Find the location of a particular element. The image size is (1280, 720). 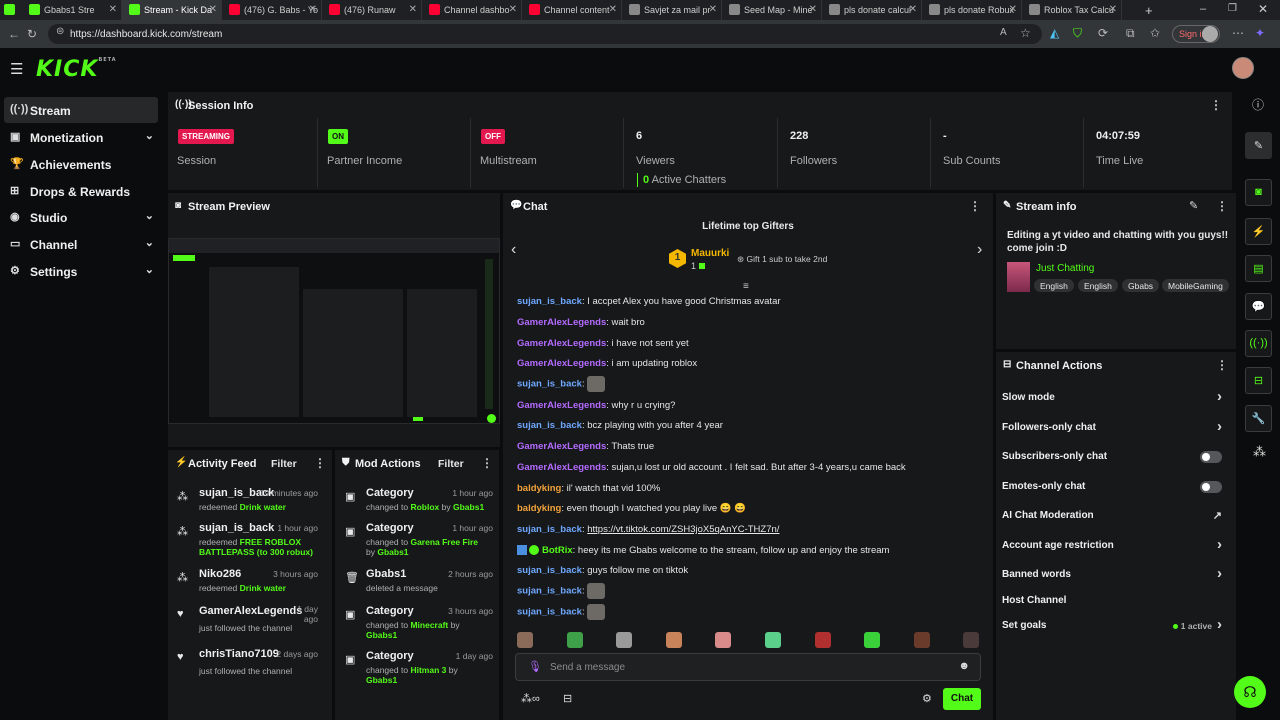

info-icon: ⓘ is located at coordinates (1258, 104).